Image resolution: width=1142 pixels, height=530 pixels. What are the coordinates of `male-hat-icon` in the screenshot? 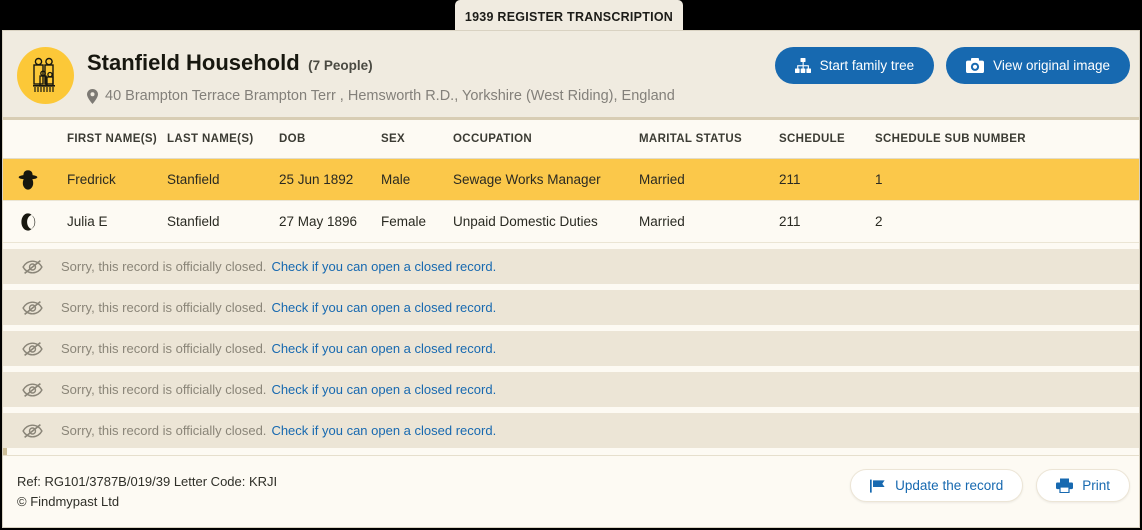 It's located at (35, 180).